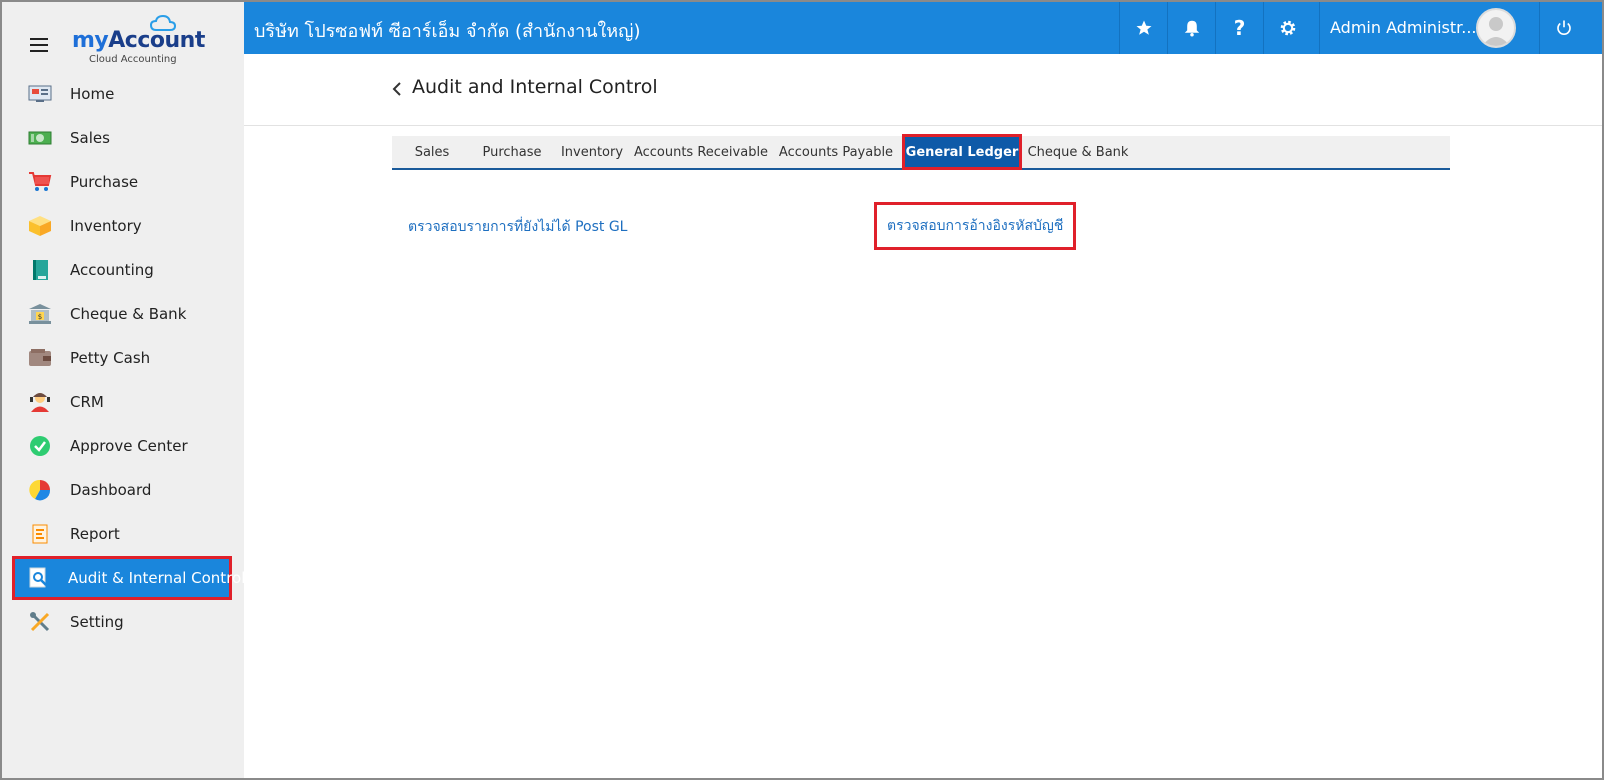  What do you see at coordinates (40, 270) in the screenshot?
I see `book-icon` at bounding box center [40, 270].